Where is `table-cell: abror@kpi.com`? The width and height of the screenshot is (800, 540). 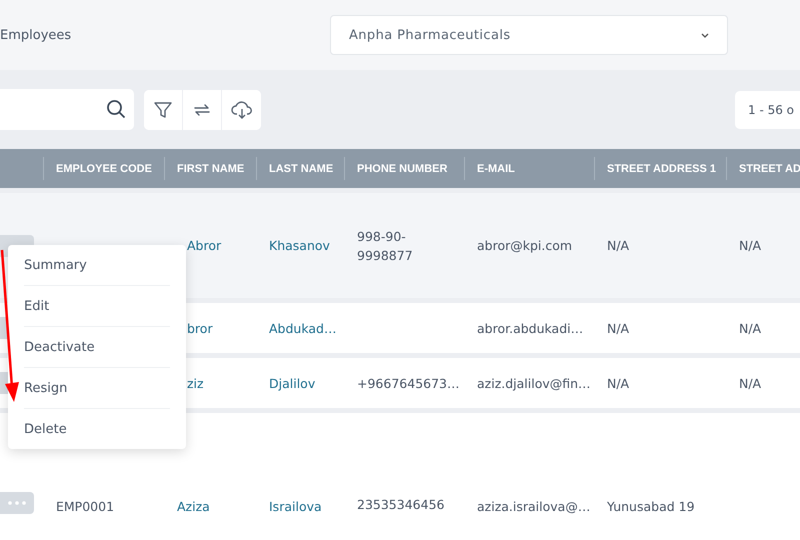 table-cell: abror@kpi.com is located at coordinates (524, 245).